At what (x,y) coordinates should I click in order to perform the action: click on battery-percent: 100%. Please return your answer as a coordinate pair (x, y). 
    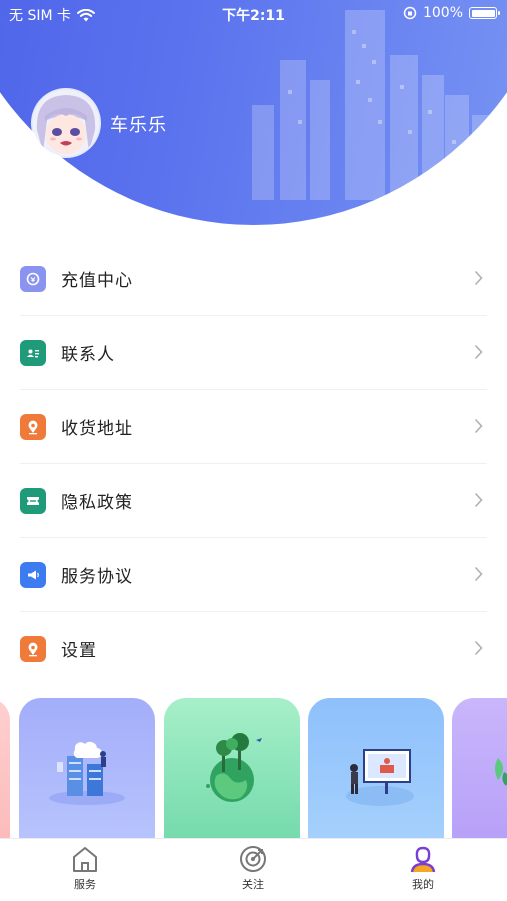
    Looking at the image, I should click on (442, 13).